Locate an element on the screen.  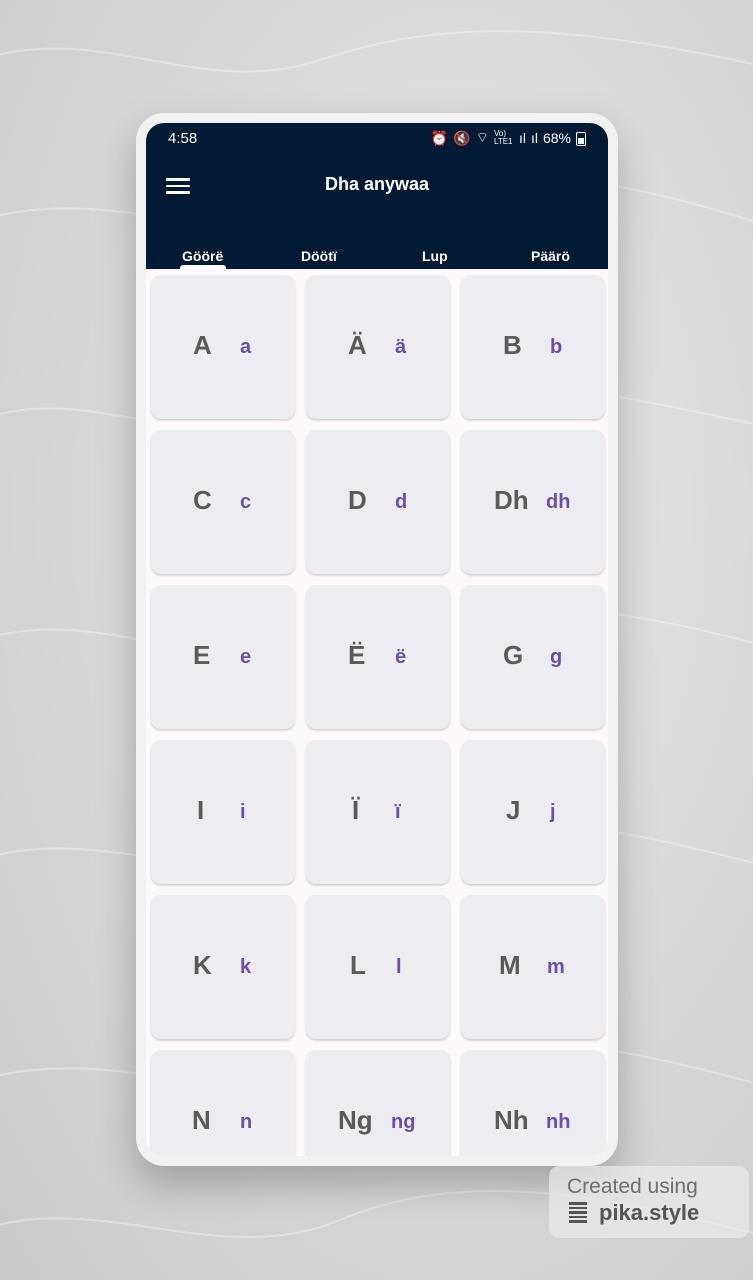
letter-uppercase: G is located at coordinates (513, 655).